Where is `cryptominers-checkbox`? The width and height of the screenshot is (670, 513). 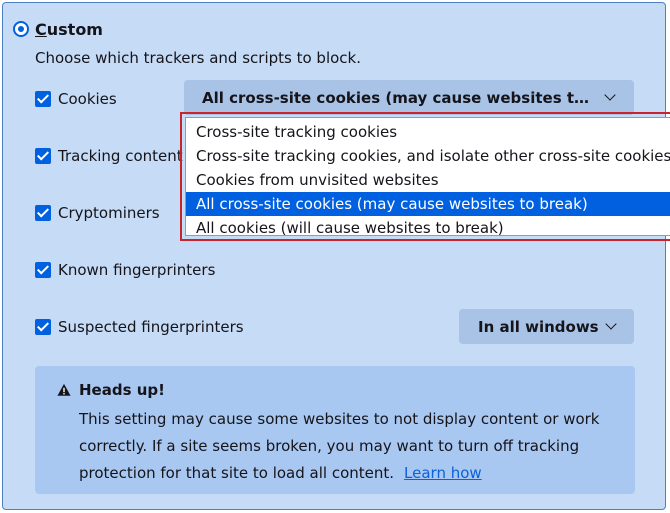
cryptominers-checkbox is located at coordinates (43, 213).